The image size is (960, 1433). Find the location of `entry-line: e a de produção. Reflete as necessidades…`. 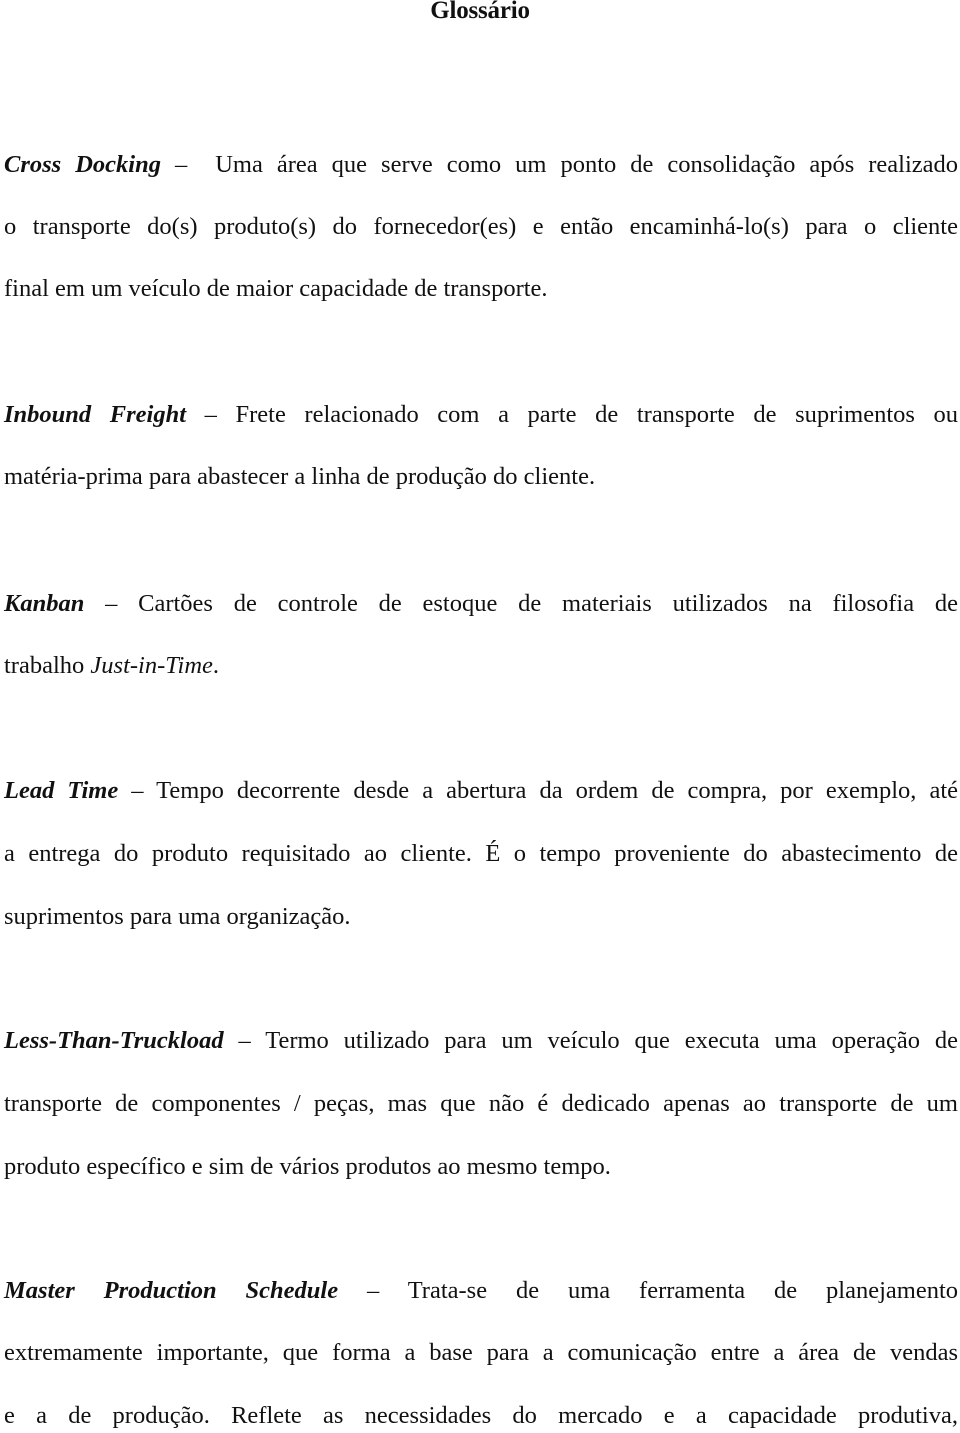

entry-line: e a de produção. Reflete as necessidades… is located at coordinates (481, 1416).